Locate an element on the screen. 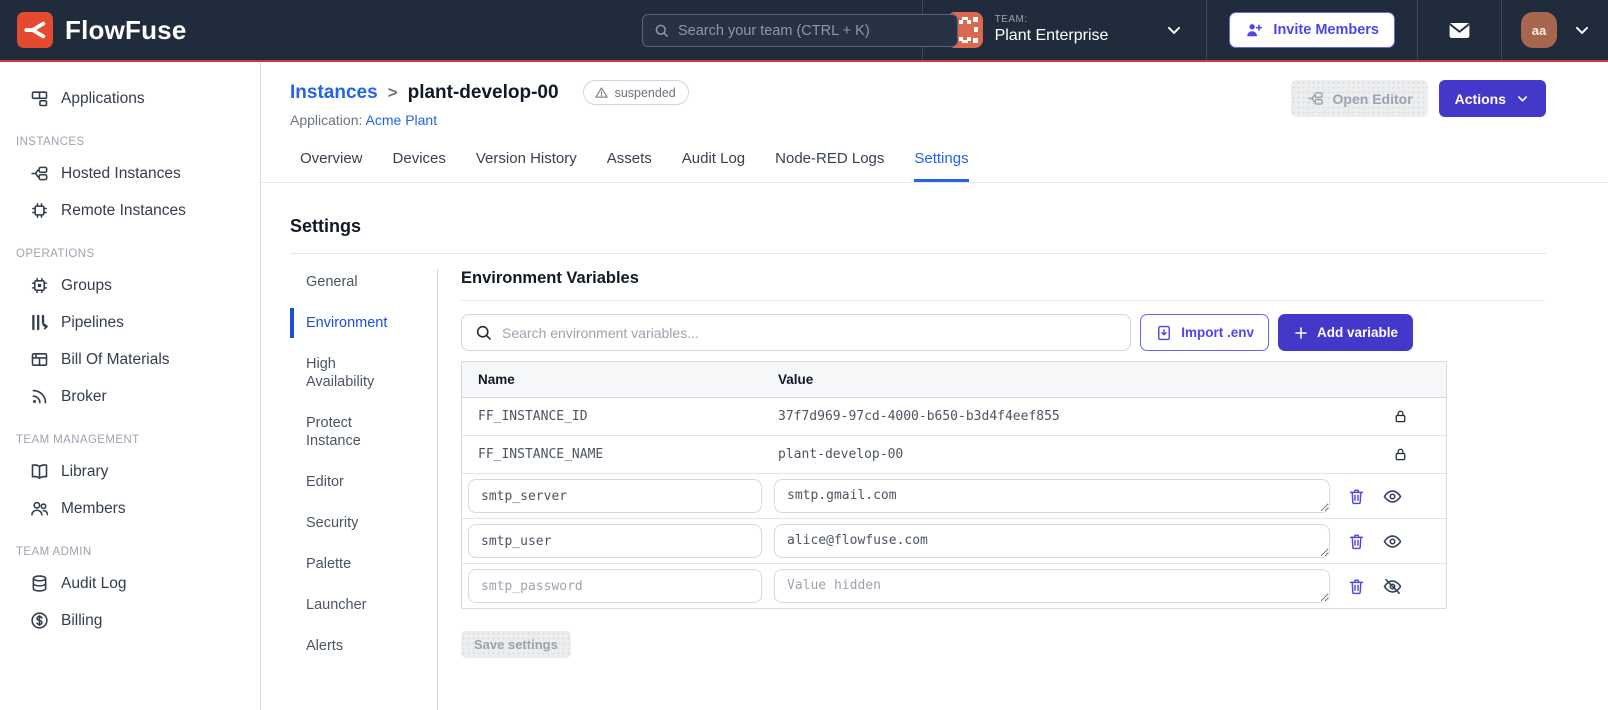  sidebar-section-team-admin: TEAM ADMIN is located at coordinates (54, 552).